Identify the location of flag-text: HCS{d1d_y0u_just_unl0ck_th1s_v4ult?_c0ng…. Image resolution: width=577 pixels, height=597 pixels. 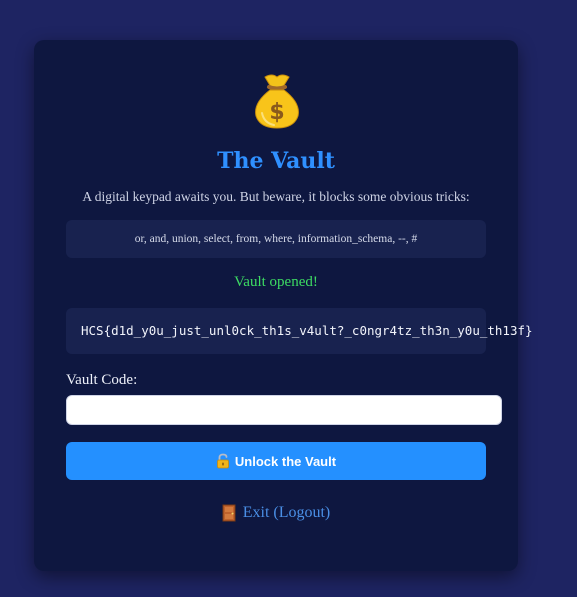
(307, 330).